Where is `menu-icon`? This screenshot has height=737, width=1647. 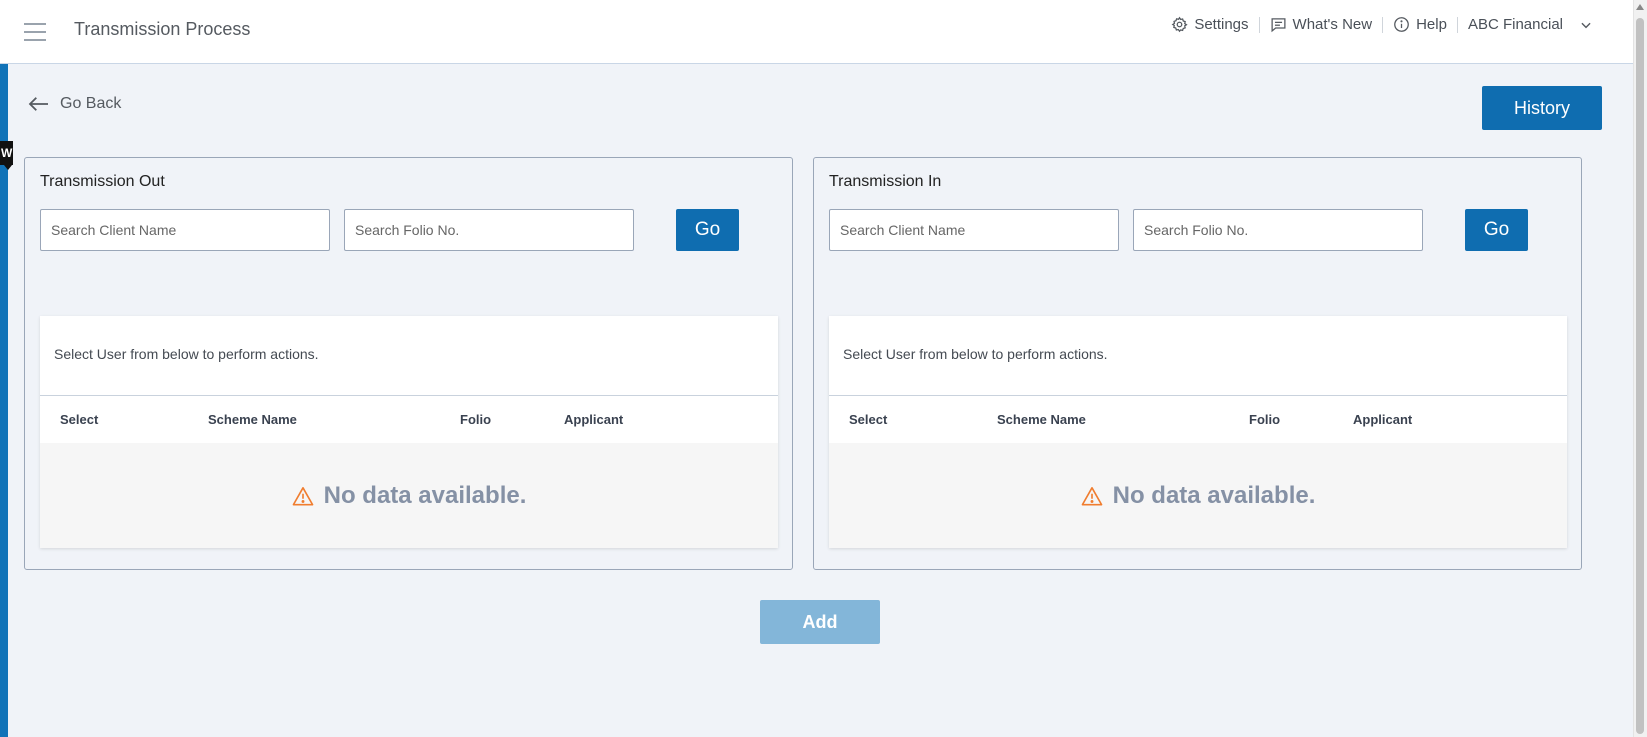 menu-icon is located at coordinates (35, 32).